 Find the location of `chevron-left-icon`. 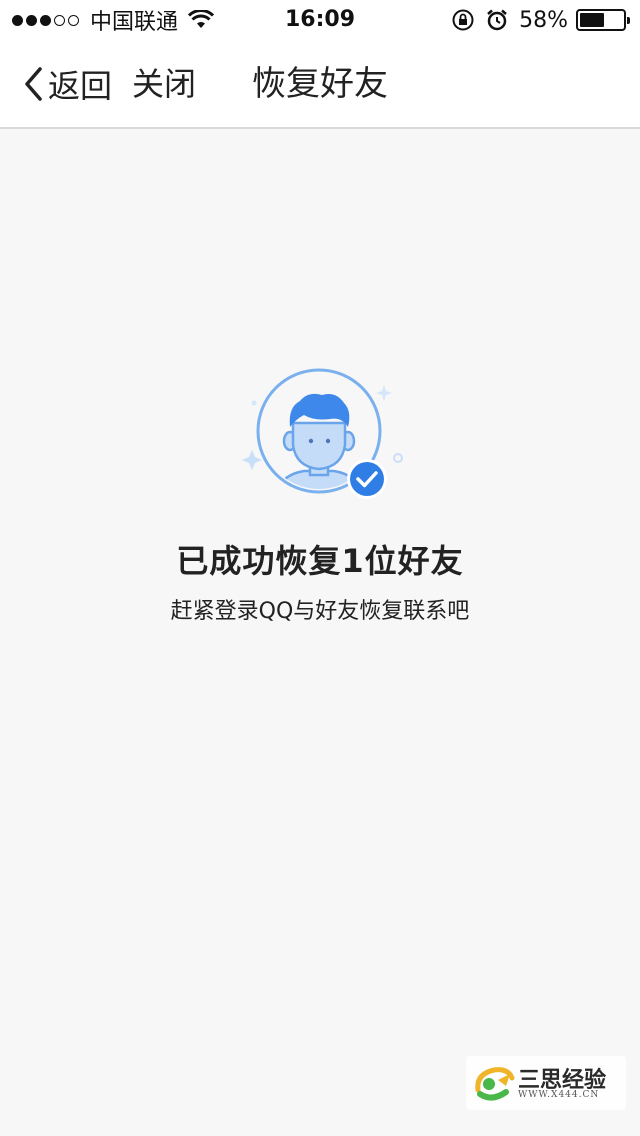

chevron-left-icon is located at coordinates (33, 84).